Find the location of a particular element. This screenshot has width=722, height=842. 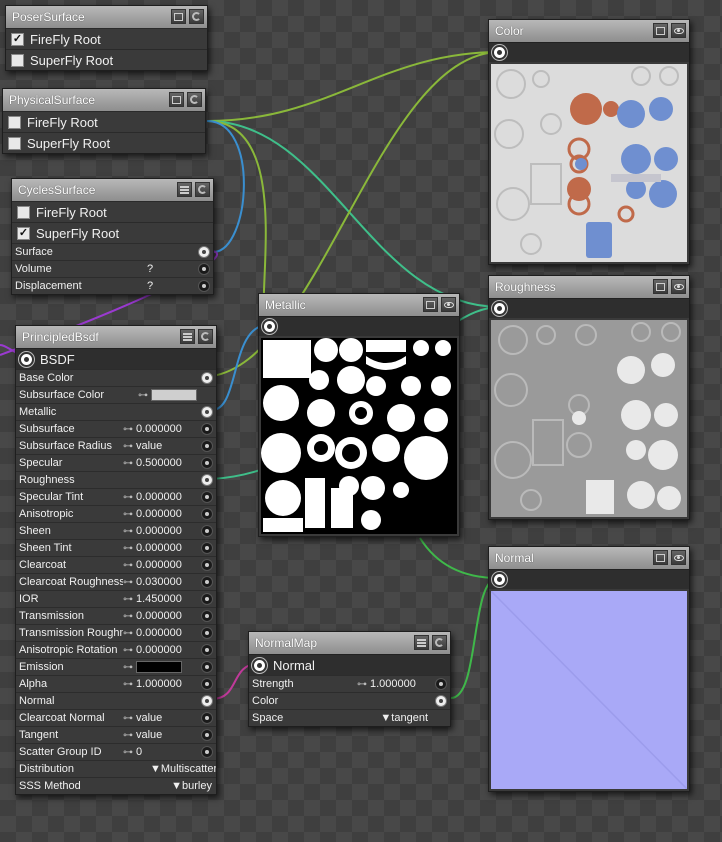

param-scatter-group-id: Scatter Group ID ⊶ 0 is located at coordinates (116, 751).